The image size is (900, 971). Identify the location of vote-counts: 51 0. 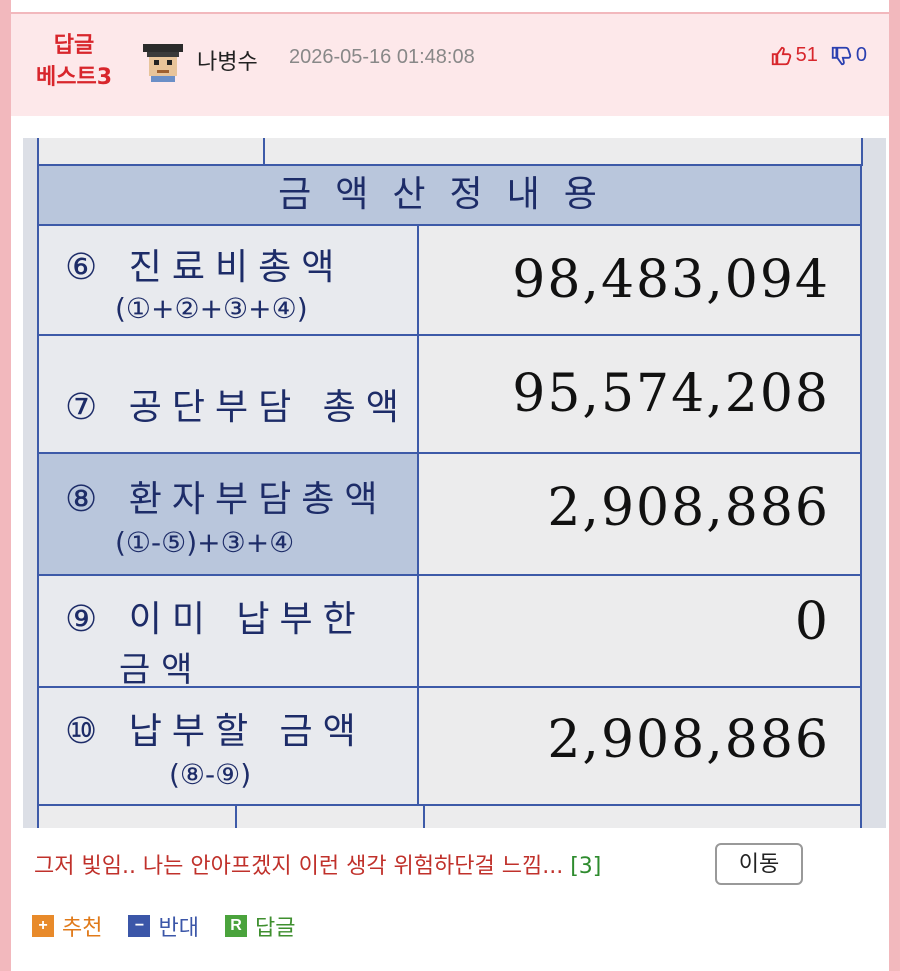
(818, 55).